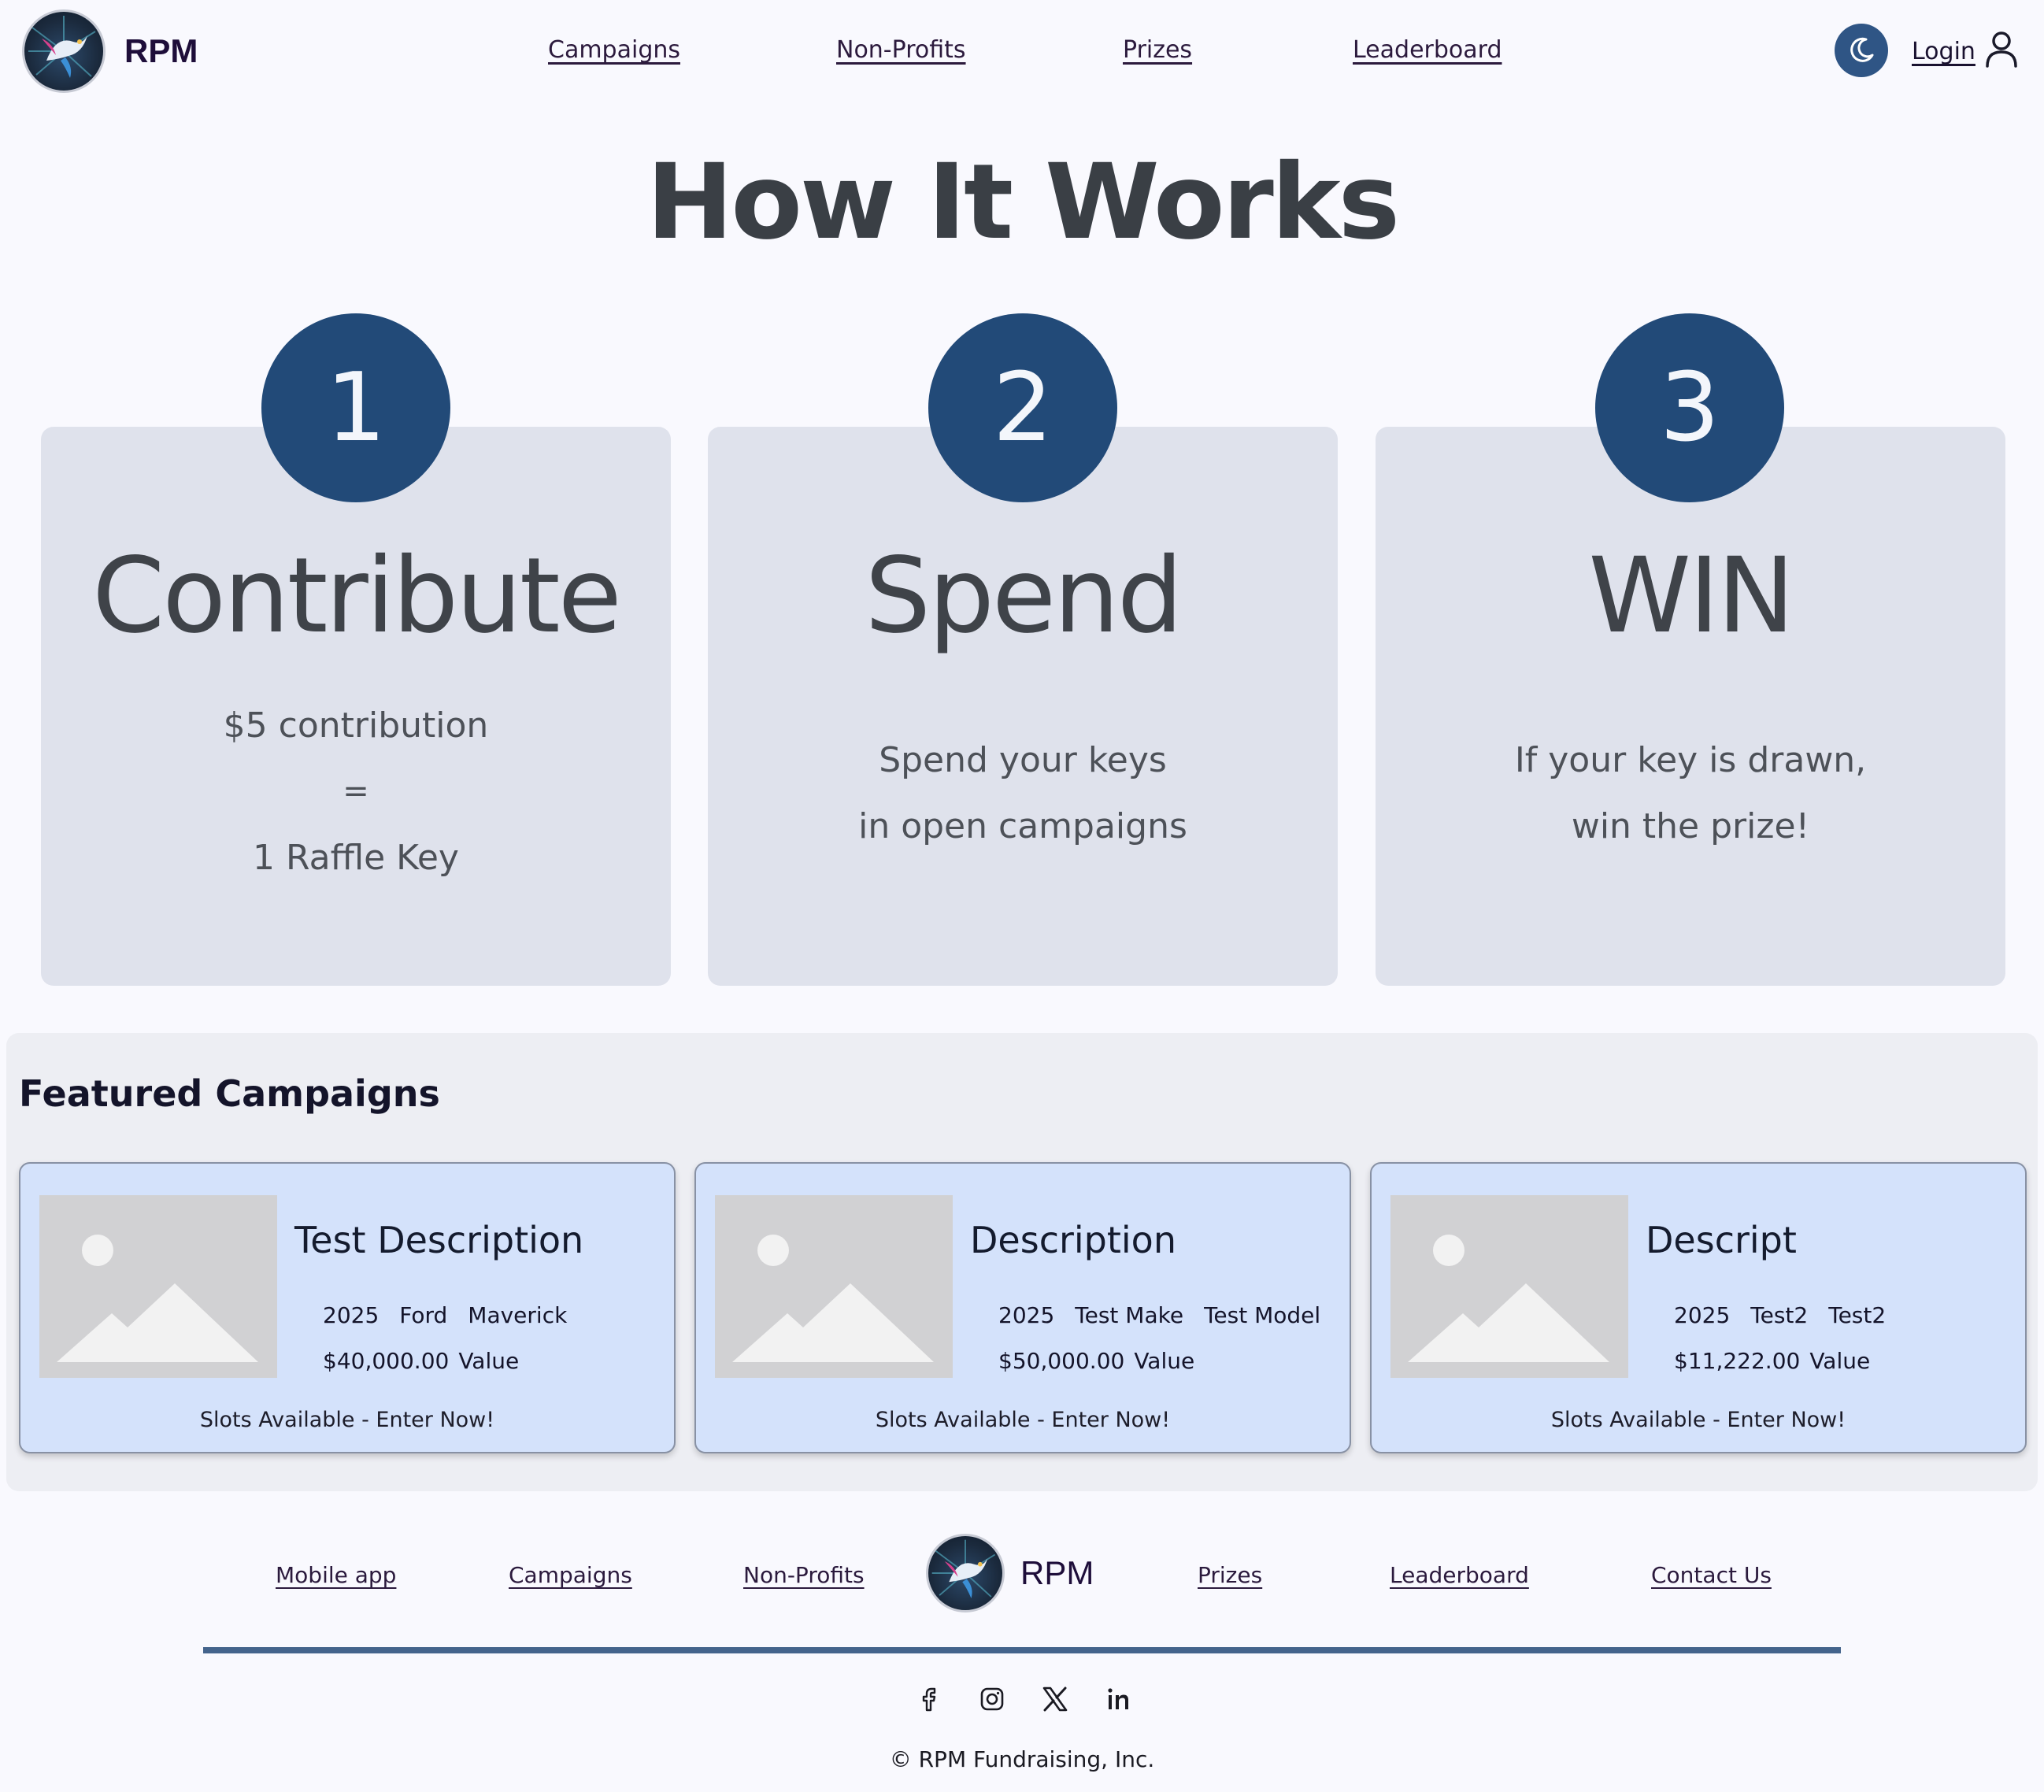 The width and height of the screenshot is (2044, 1792). What do you see at coordinates (357, 596) in the screenshot?
I see `step-title-contribute: Contribute` at bounding box center [357, 596].